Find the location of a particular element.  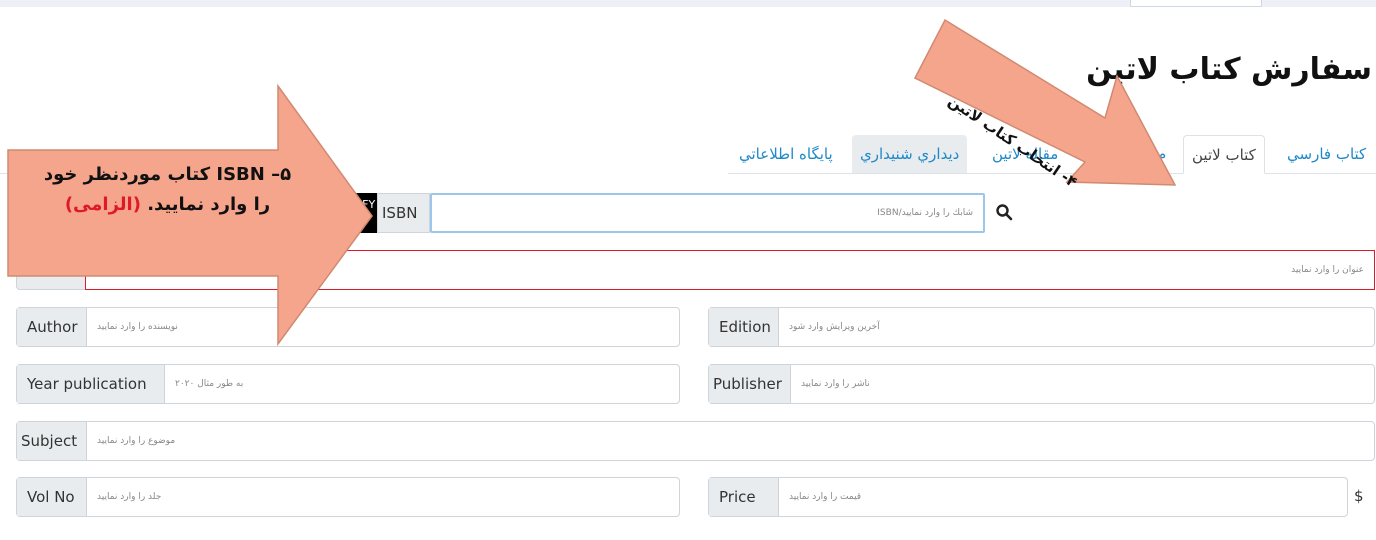

currency-symbol: $ is located at coordinates (1359, 496).